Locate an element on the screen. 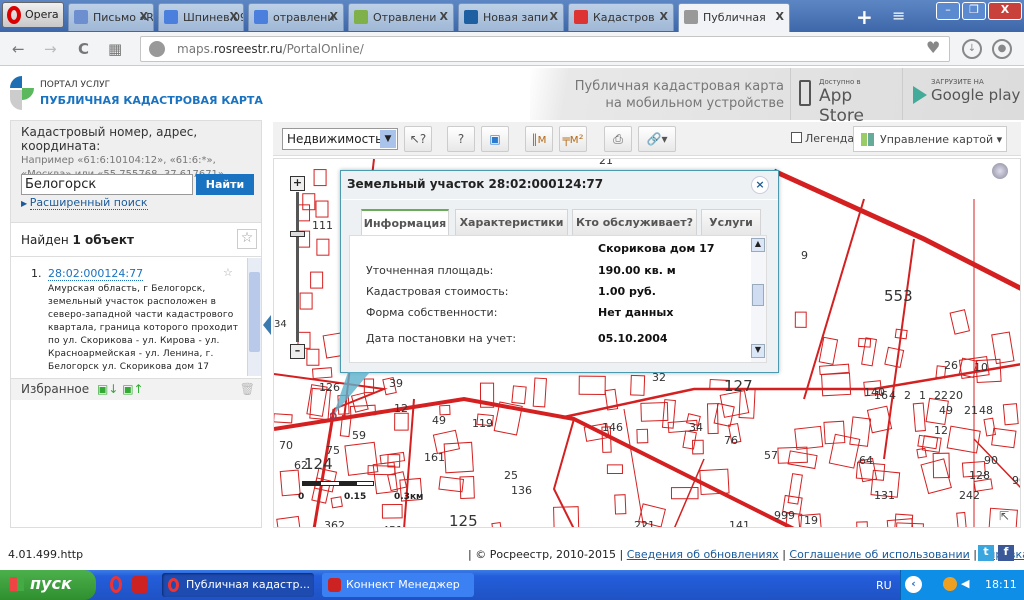  collapse-panel-handle is located at coordinates (267, 325).